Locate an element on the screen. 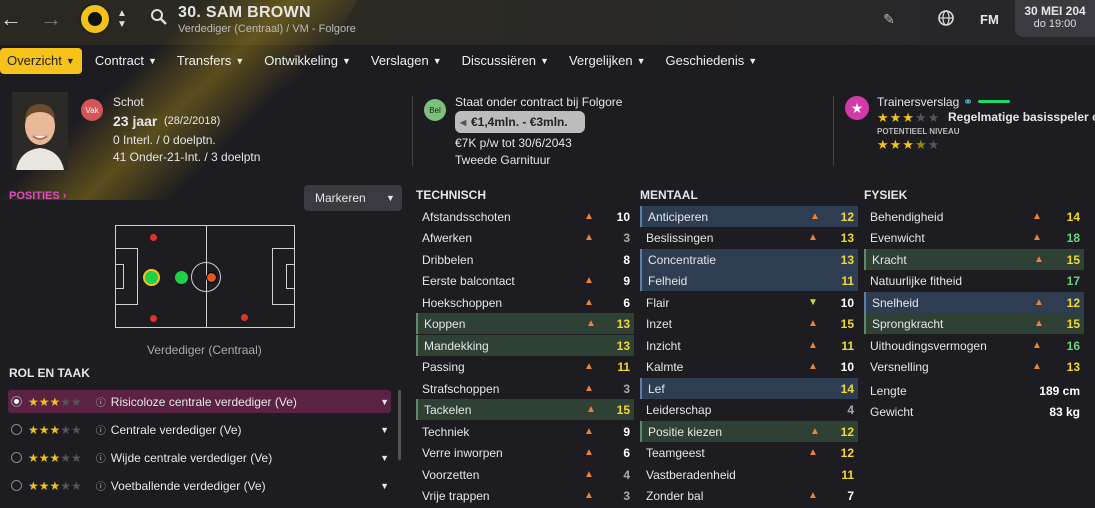 The image size is (1095, 508). attr-anticiperen: Anticiperen ▲ 12 is located at coordinates (749, 216).